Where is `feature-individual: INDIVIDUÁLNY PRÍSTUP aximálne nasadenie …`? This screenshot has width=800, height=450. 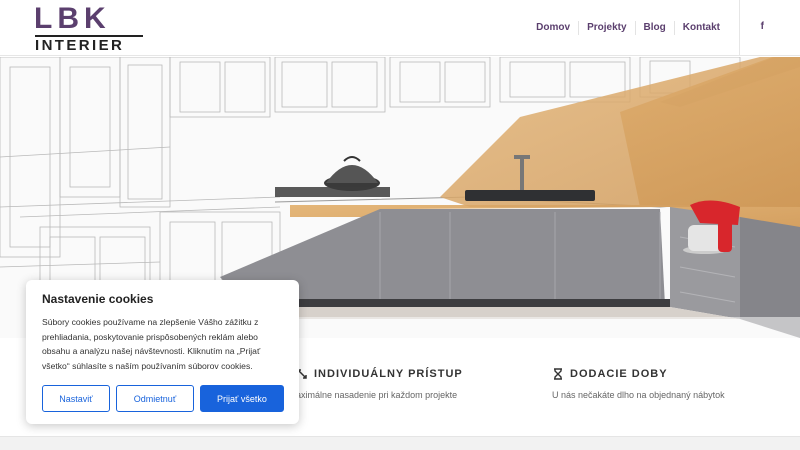 feature-individual: INDIVIDUÁLNY PRÍSTUP aximálne nasadenie … is located at coordinates (379, 384).